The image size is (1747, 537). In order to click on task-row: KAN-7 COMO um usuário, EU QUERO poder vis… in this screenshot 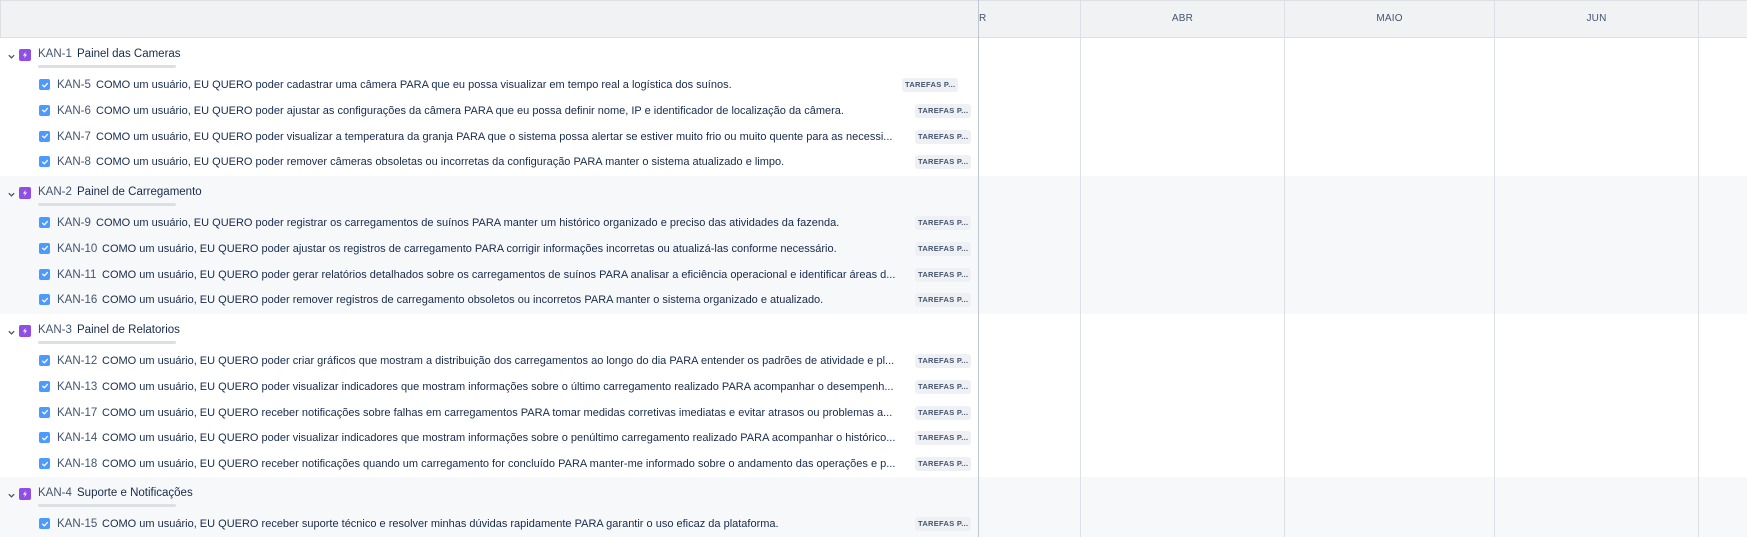, I will do `click(489, 137)`.